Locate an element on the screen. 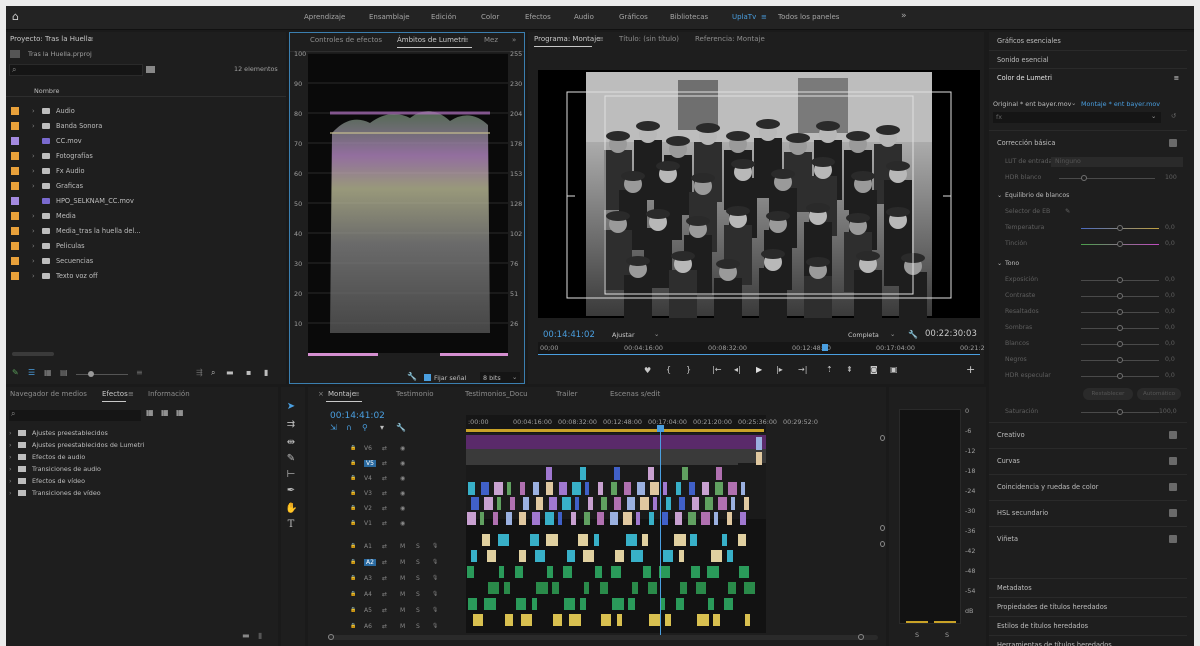 This screenshot has width=1200, height=646. tab-sequence: Testimonios_Docu is located at coordinates (496, 394).